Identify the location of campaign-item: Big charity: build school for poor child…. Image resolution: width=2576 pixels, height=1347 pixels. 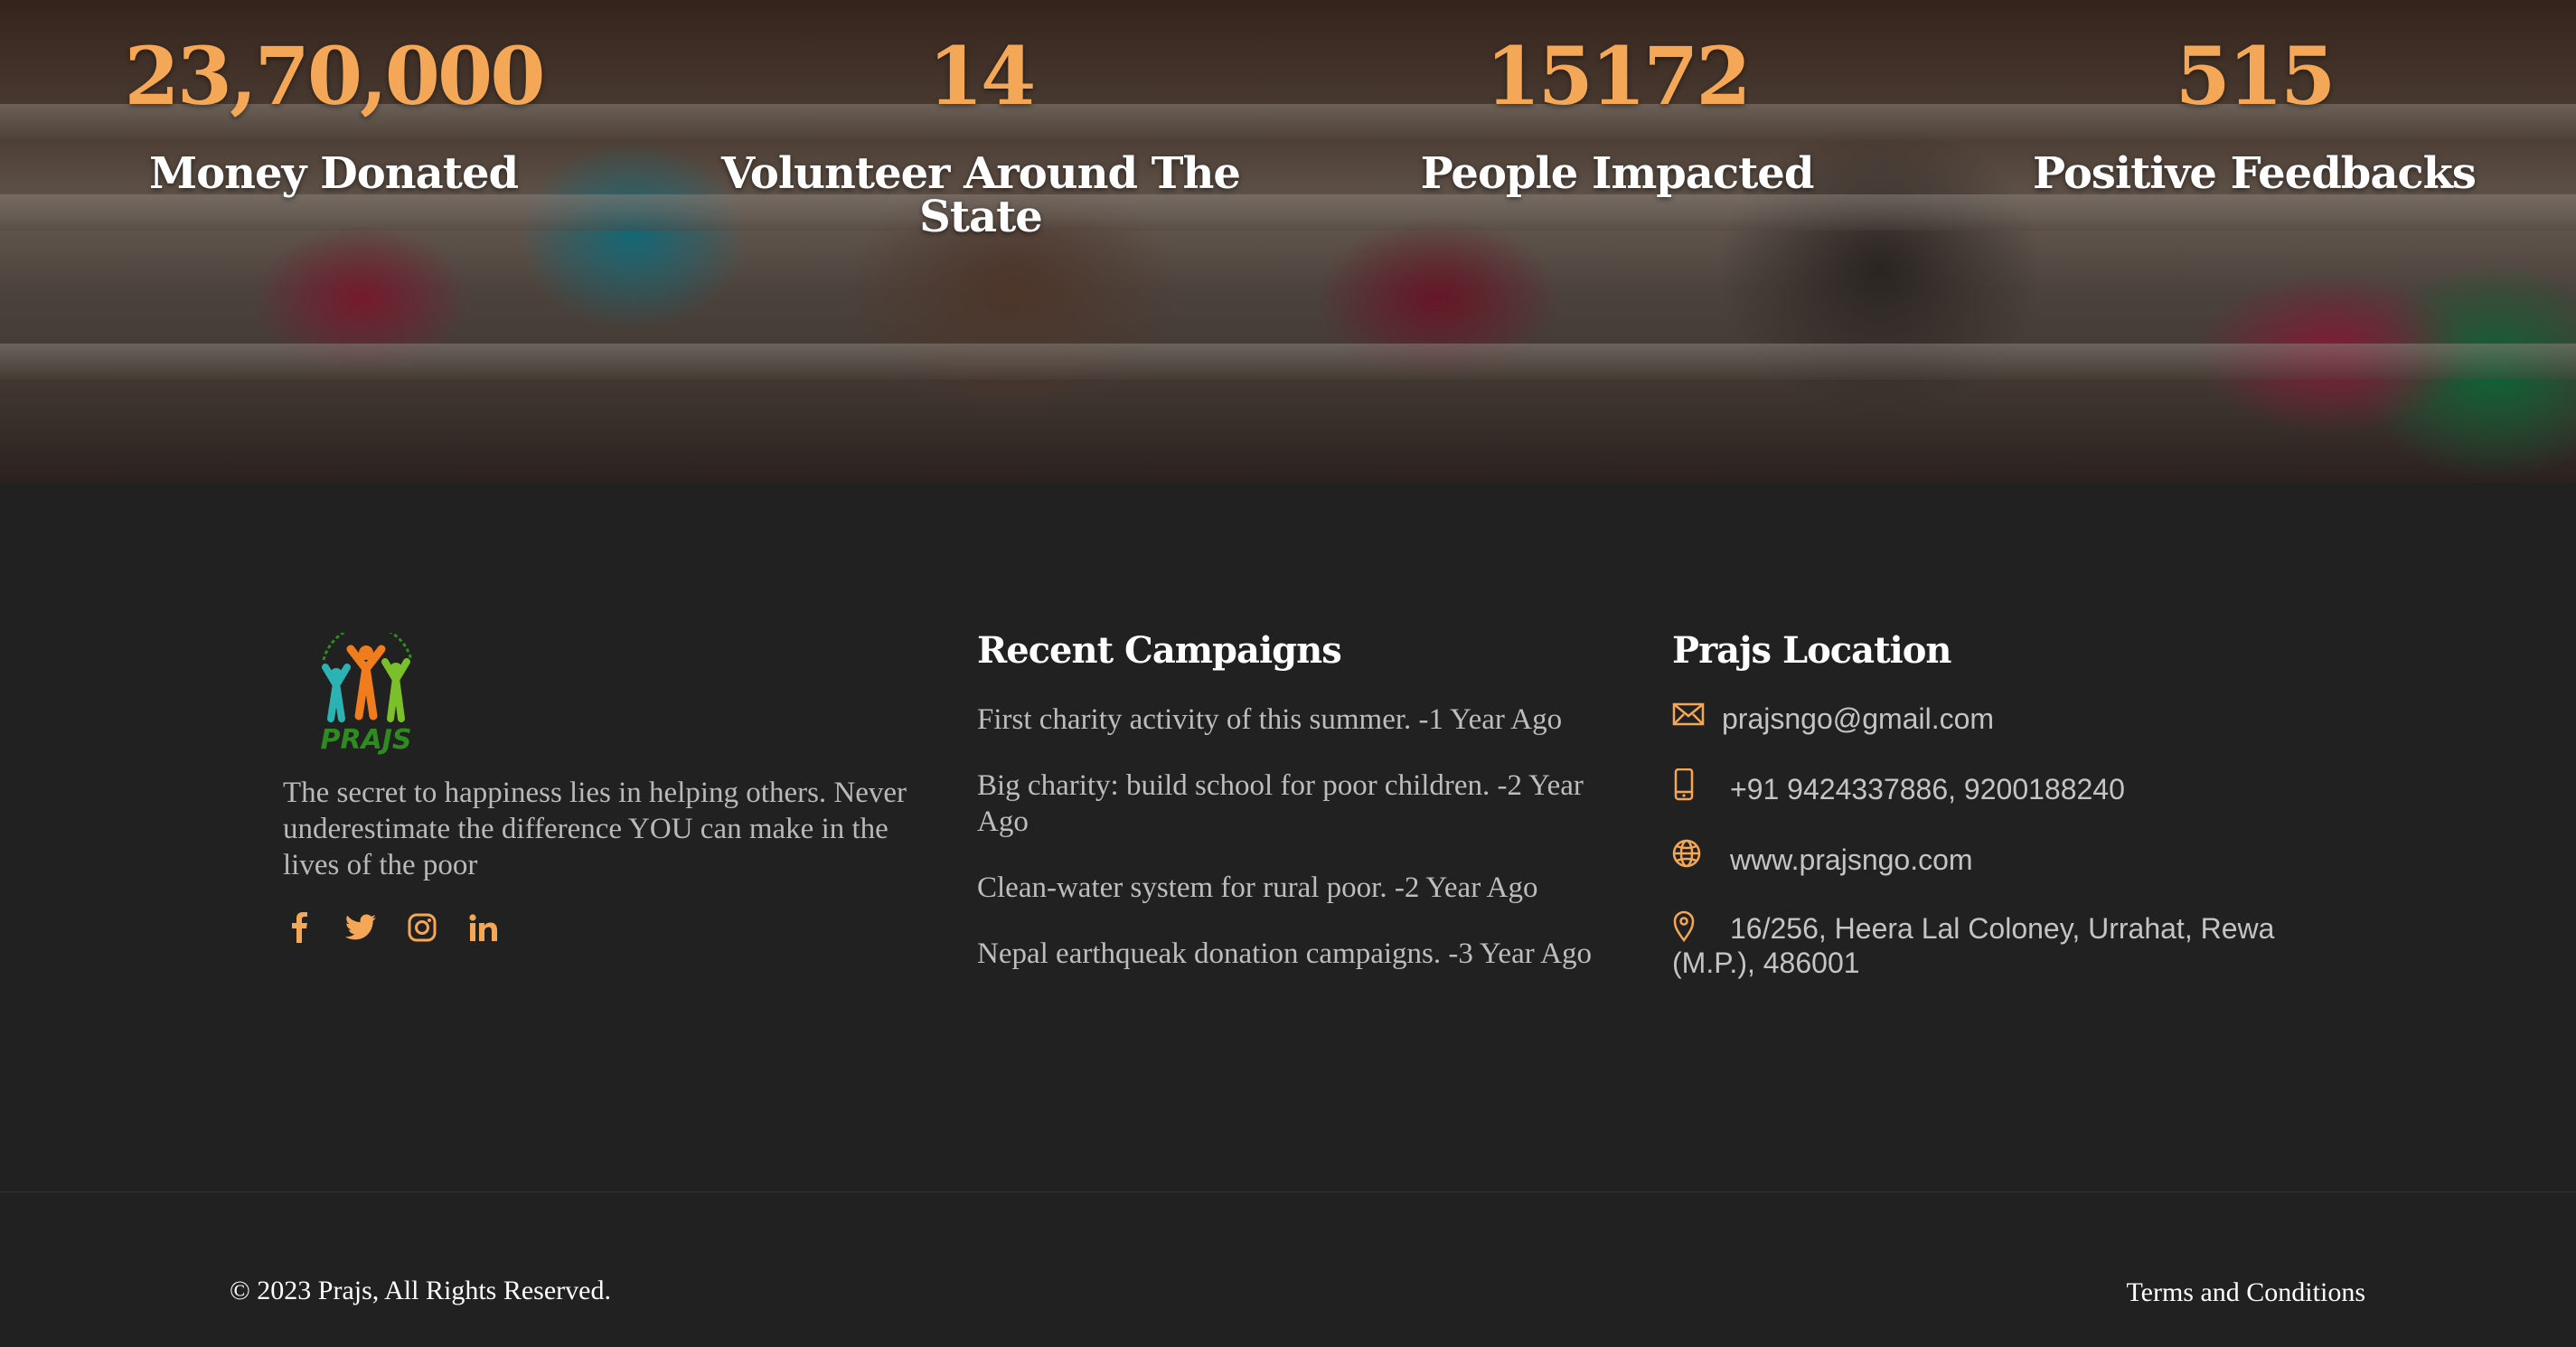
(1302, 804).